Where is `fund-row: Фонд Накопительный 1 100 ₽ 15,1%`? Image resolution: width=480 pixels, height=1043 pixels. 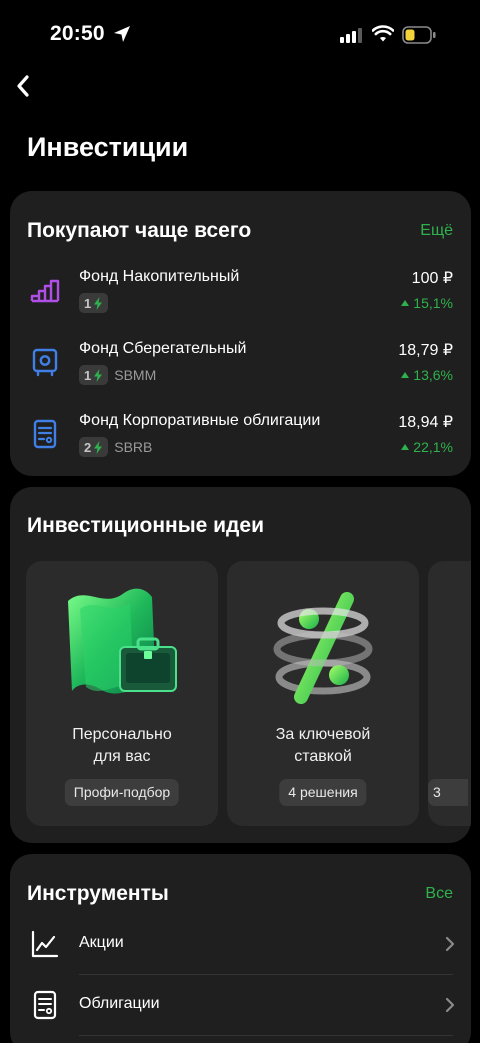 fund-row: Фонд Накопительный 1 100 ₽ 15,1% is located at coordinates (240, 295).